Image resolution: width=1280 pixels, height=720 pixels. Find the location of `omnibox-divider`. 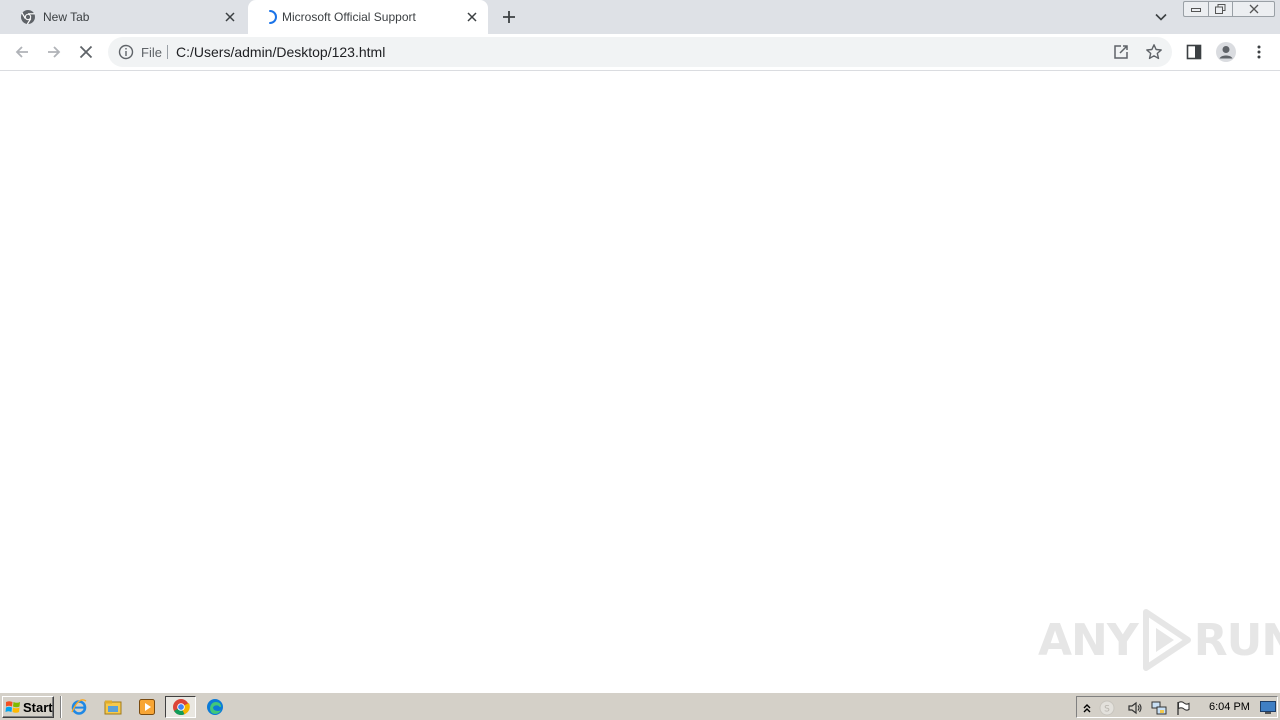

omnibox-divider is located at coordinates (167, 52).